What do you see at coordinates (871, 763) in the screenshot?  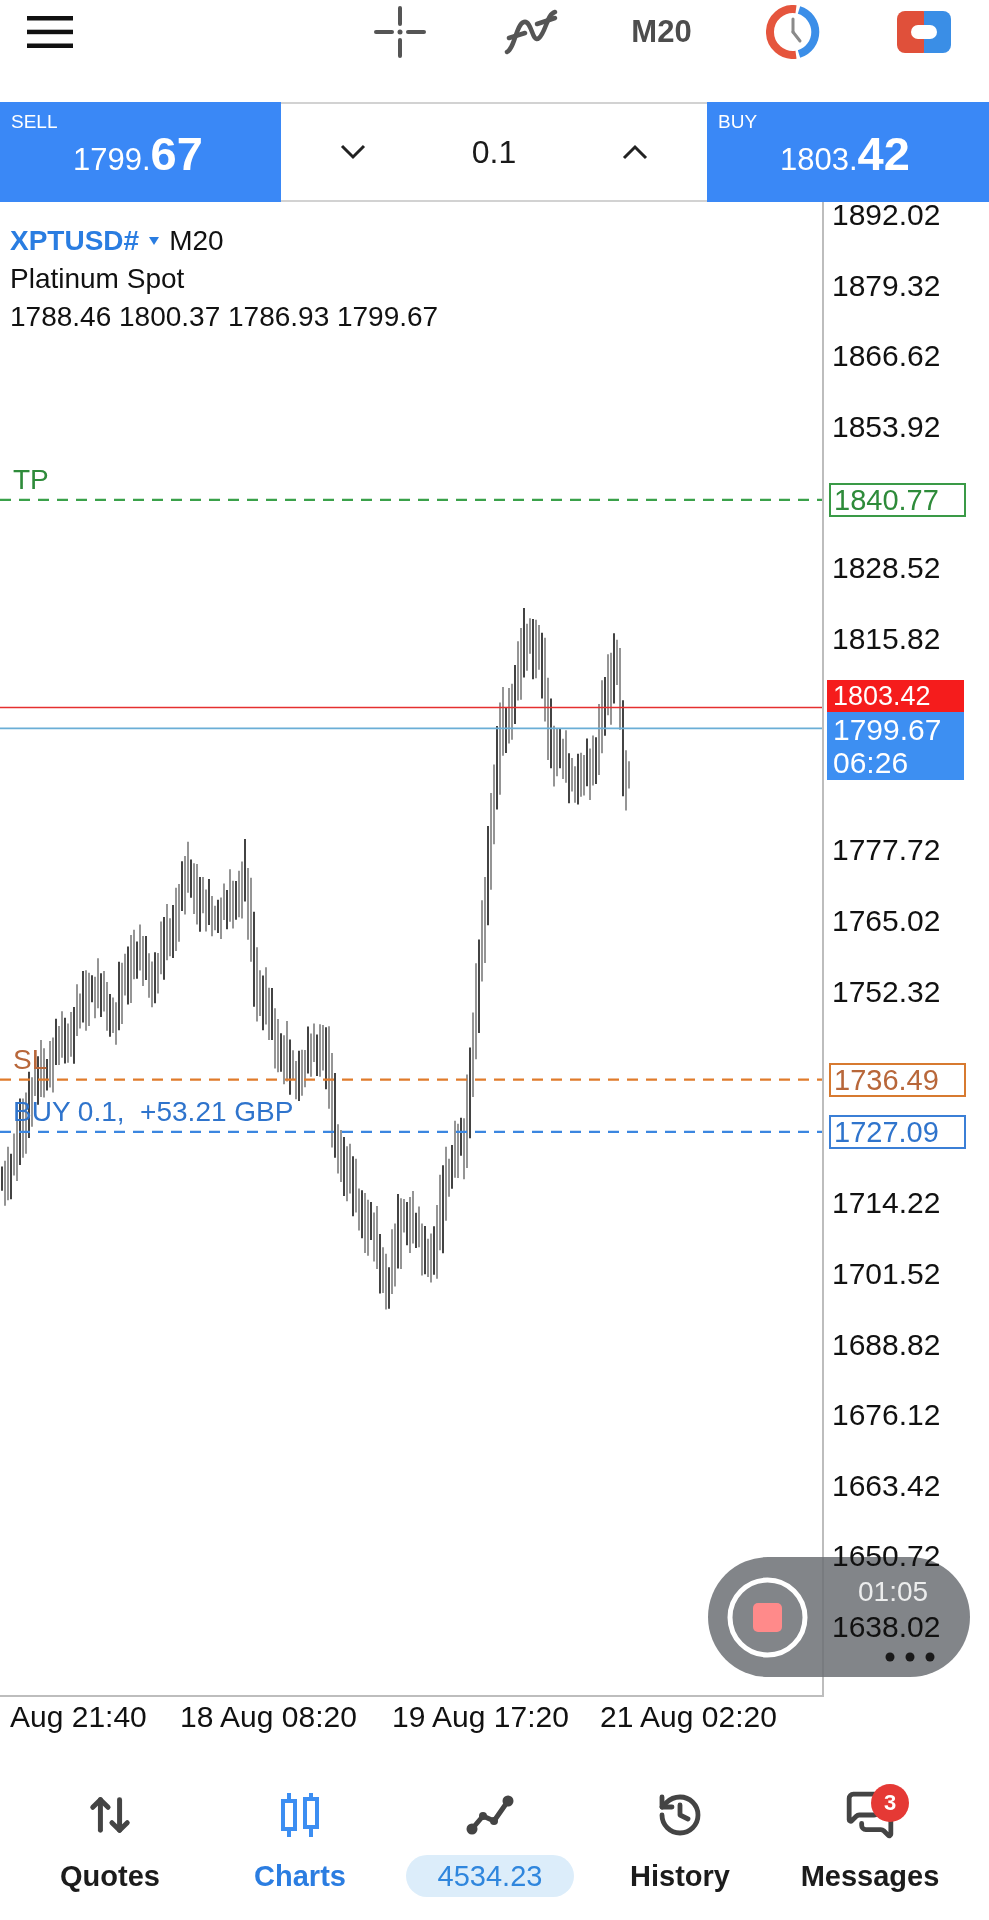 I see `bar-countdown: 06:26` at bounding box center [871, 763].